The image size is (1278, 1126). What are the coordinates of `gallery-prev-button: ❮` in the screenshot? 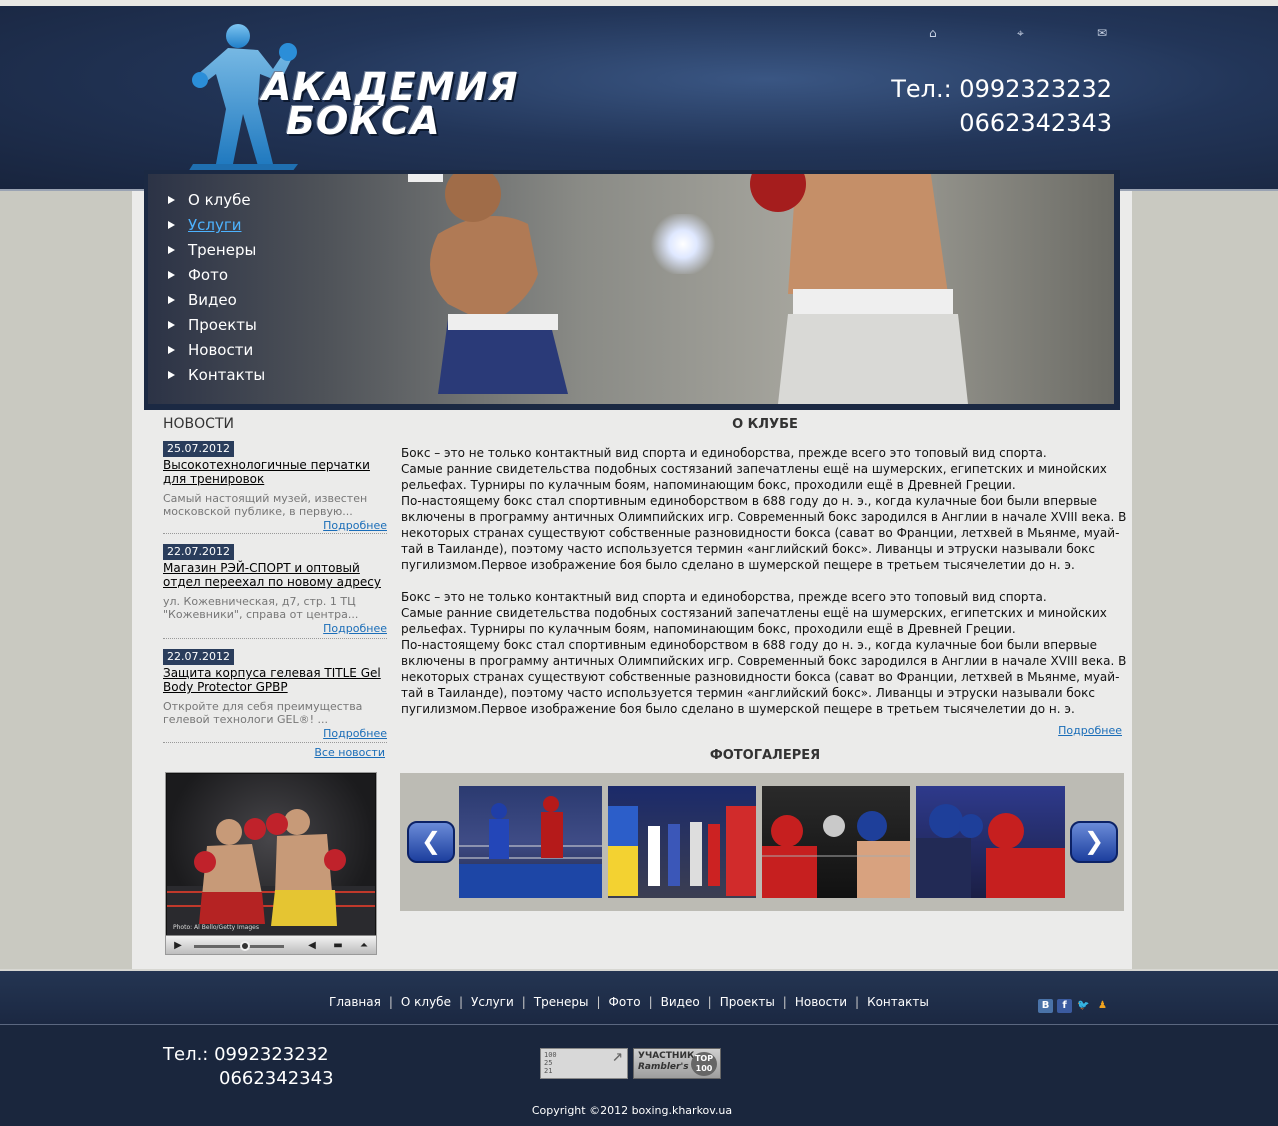 It's located at (431, 842).